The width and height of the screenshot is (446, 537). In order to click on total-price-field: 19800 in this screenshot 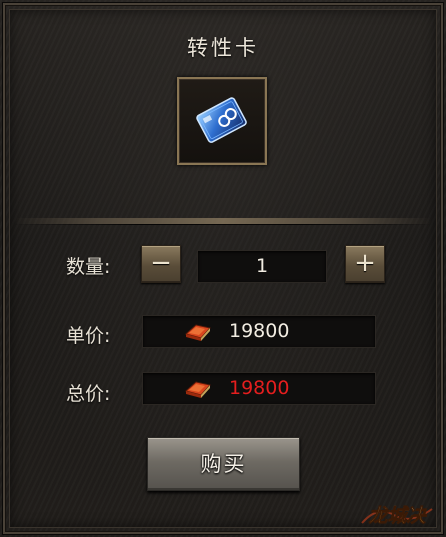, I will do `click(259, 388)`.